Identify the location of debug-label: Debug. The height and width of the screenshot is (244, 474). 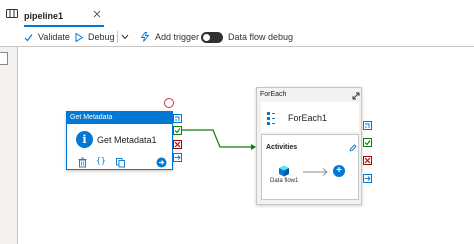
(101, 37).